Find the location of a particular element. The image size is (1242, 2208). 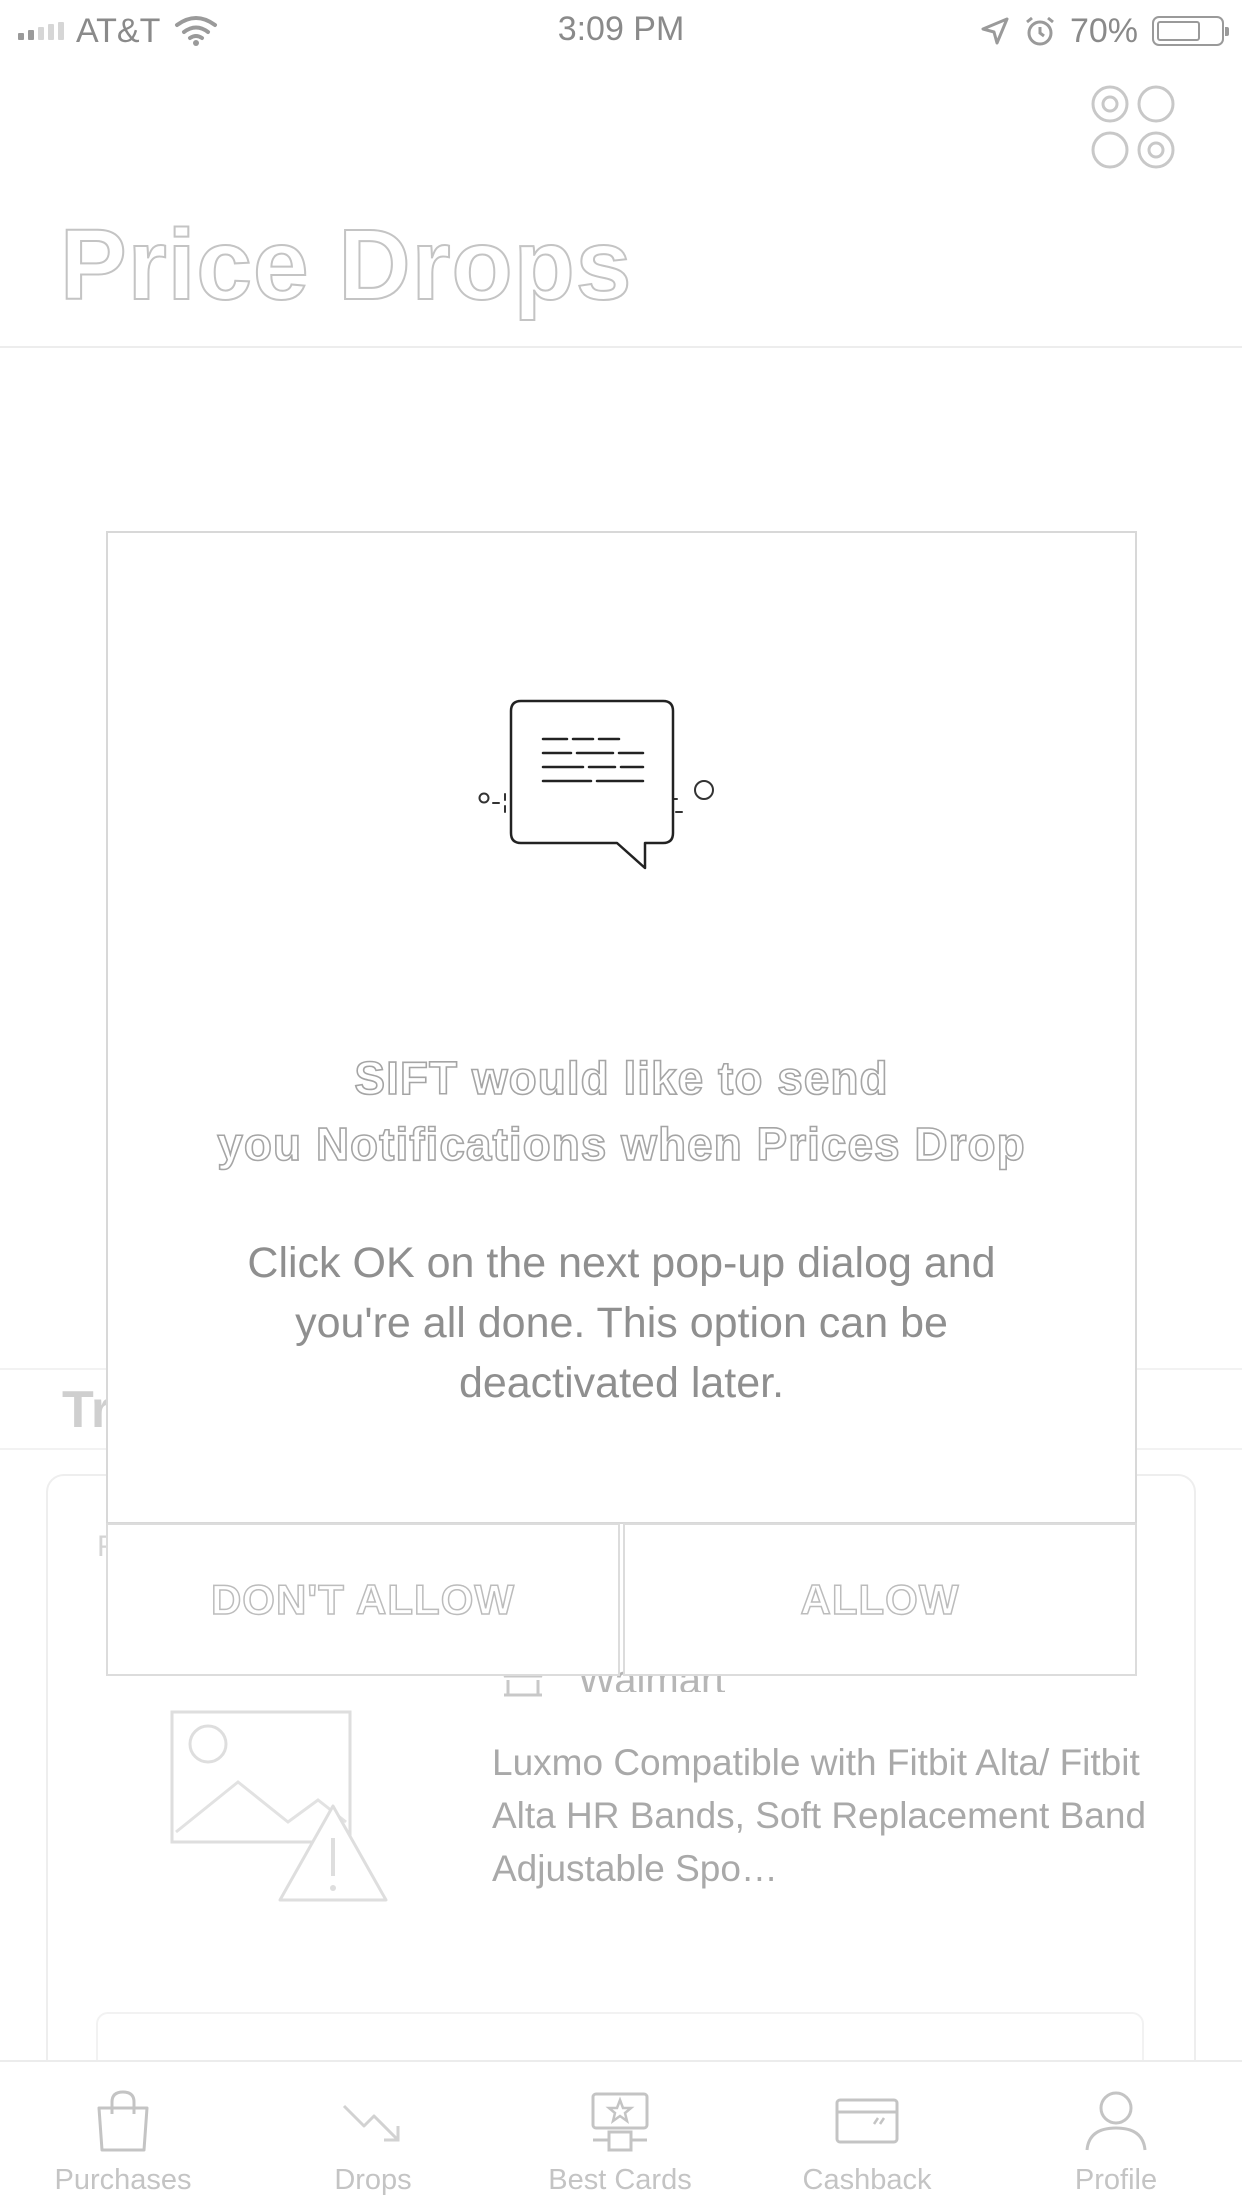

header-divider is located at coordinates (621, 347).